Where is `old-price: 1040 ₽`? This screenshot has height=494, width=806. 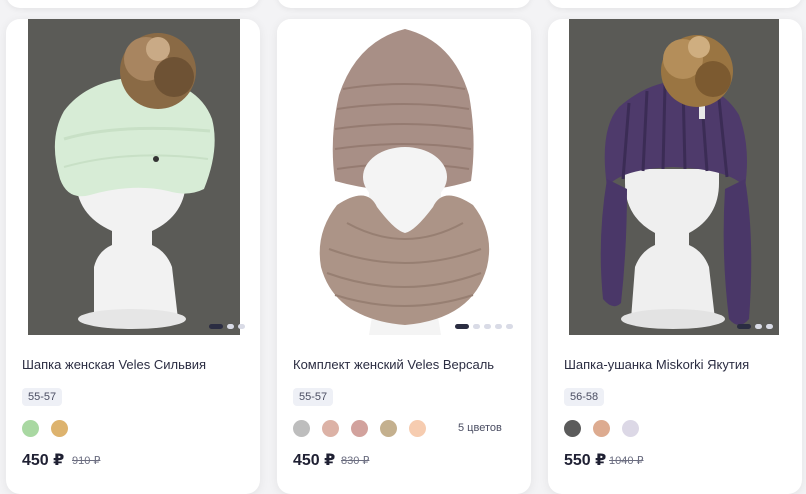 old-price: 1040 ₽ is located at coordinates (626, 461).